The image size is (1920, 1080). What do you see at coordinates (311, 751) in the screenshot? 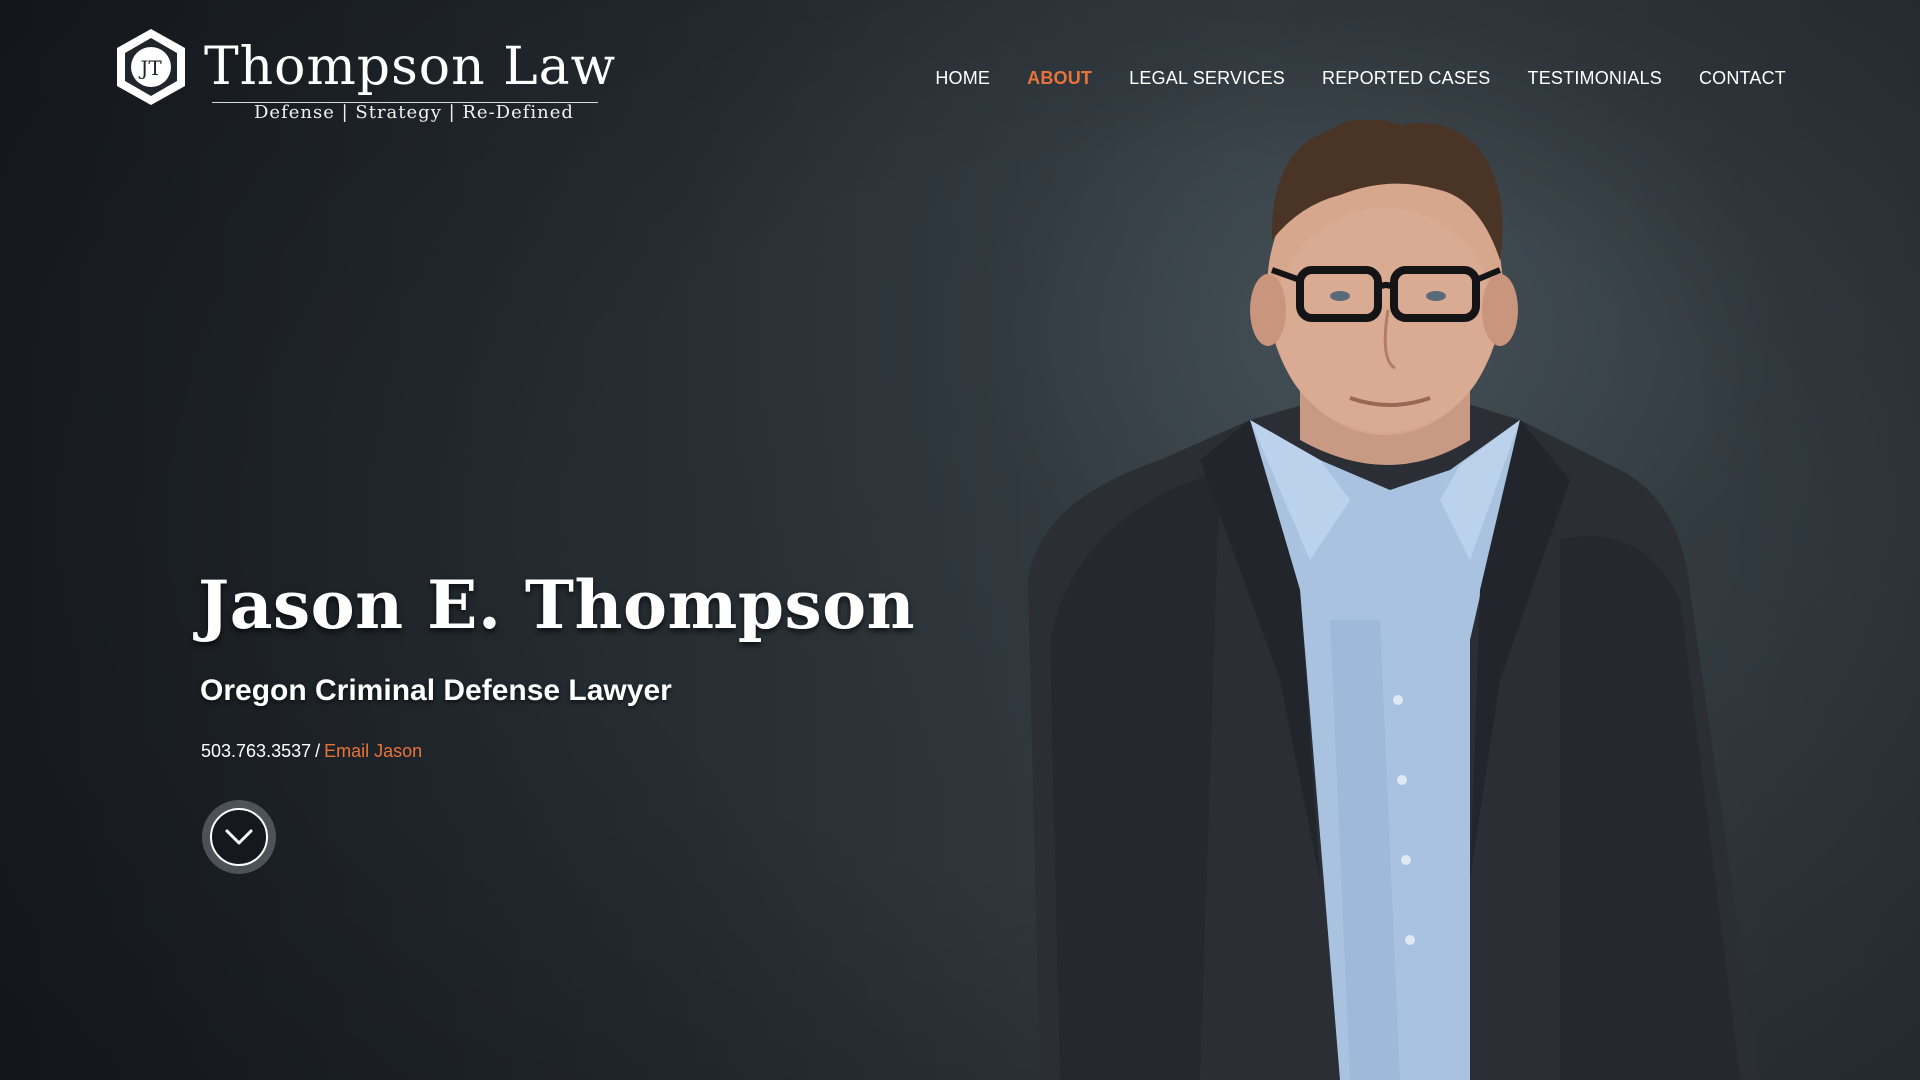
I see `contact-line: 503.763.3537/Email Jason` at bounding box center [311, 751].